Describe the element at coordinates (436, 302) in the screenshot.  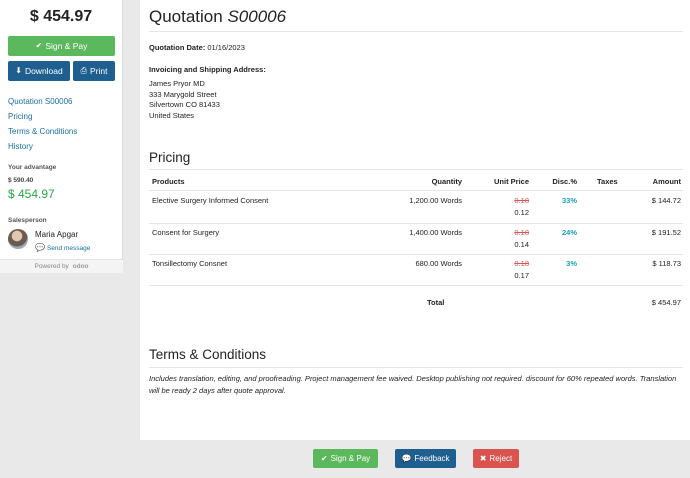
I see `total-label: Total` at that location.